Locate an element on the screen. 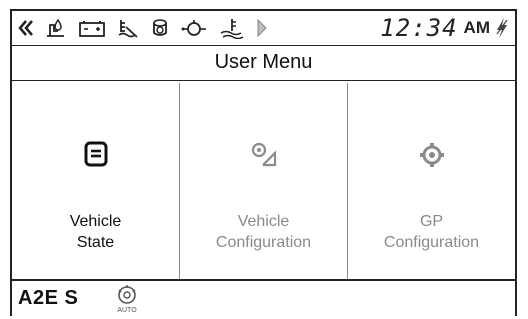 Image resolution: width=528 pixels, height=319 pixels. clock: 12:34 AM is located at coordinates (444, 28).